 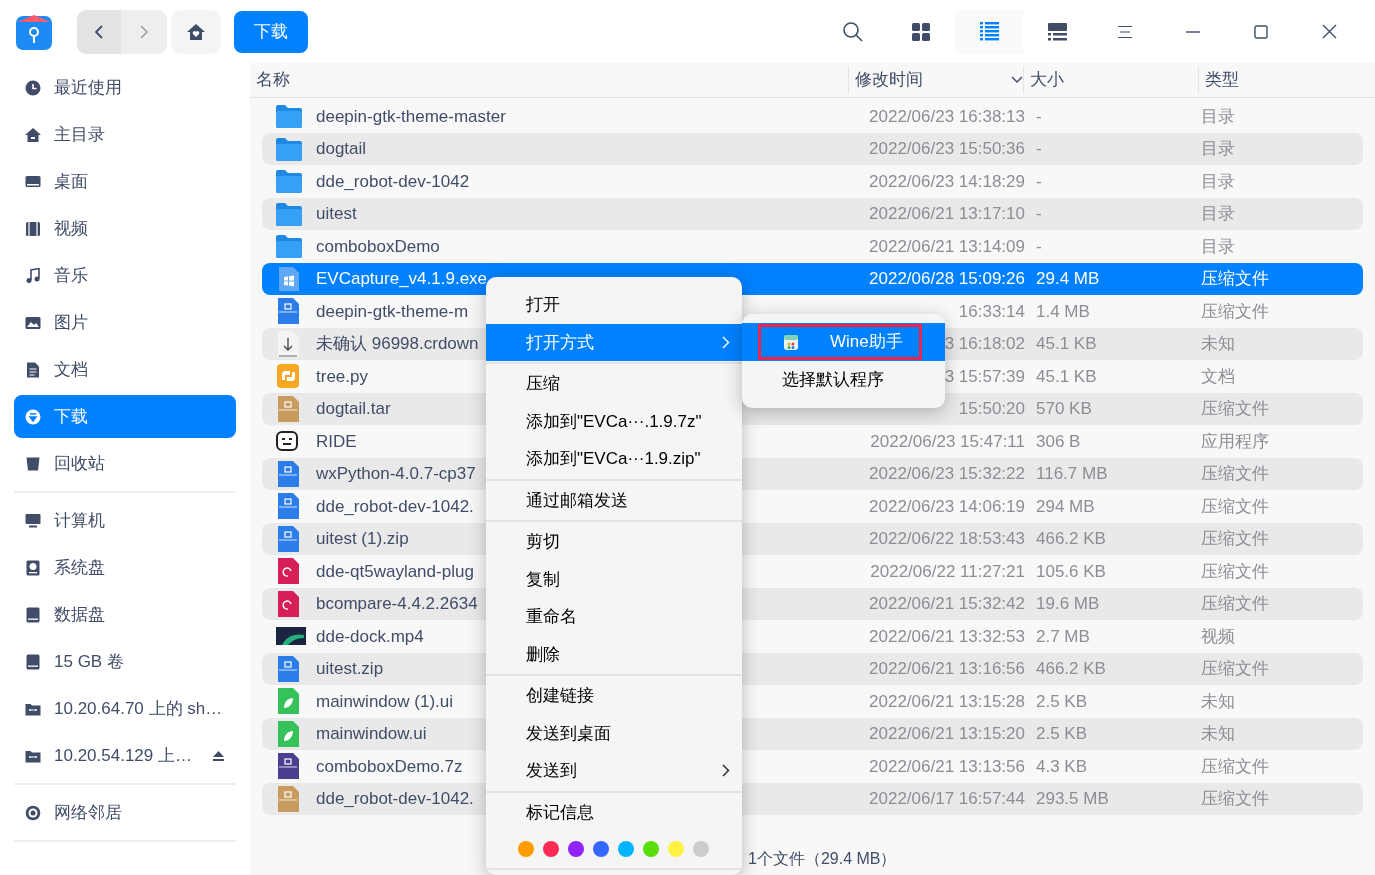 What do you see at coordinates (1125, 31) in the screenshot?
I see `menu-icon` at bounding box center [1125, 31].